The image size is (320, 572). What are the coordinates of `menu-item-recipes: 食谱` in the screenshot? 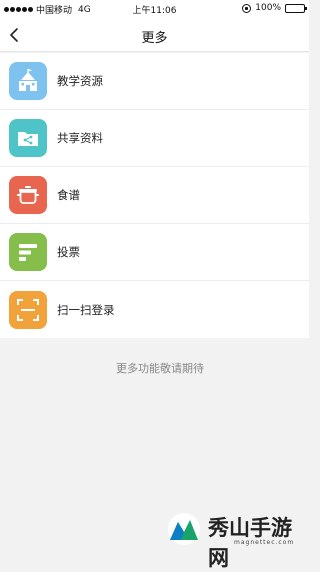 It's located at (154, 195).